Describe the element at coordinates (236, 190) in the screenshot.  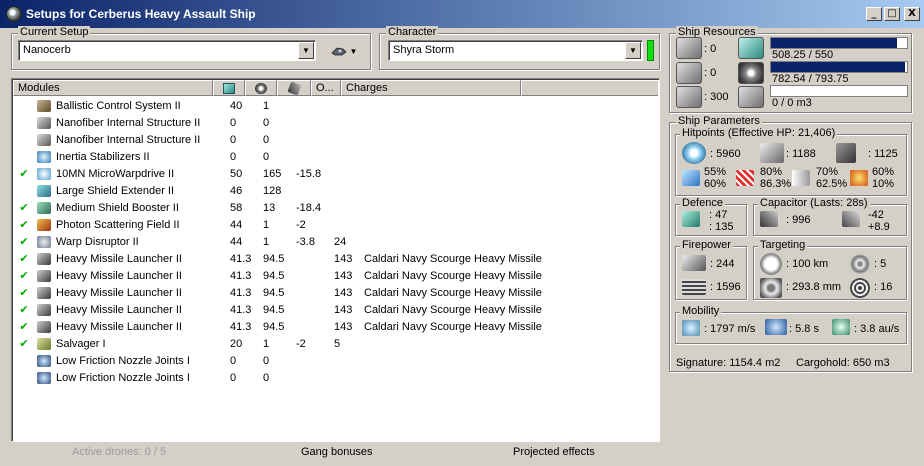
I see `module-cpu: 46` at that location.